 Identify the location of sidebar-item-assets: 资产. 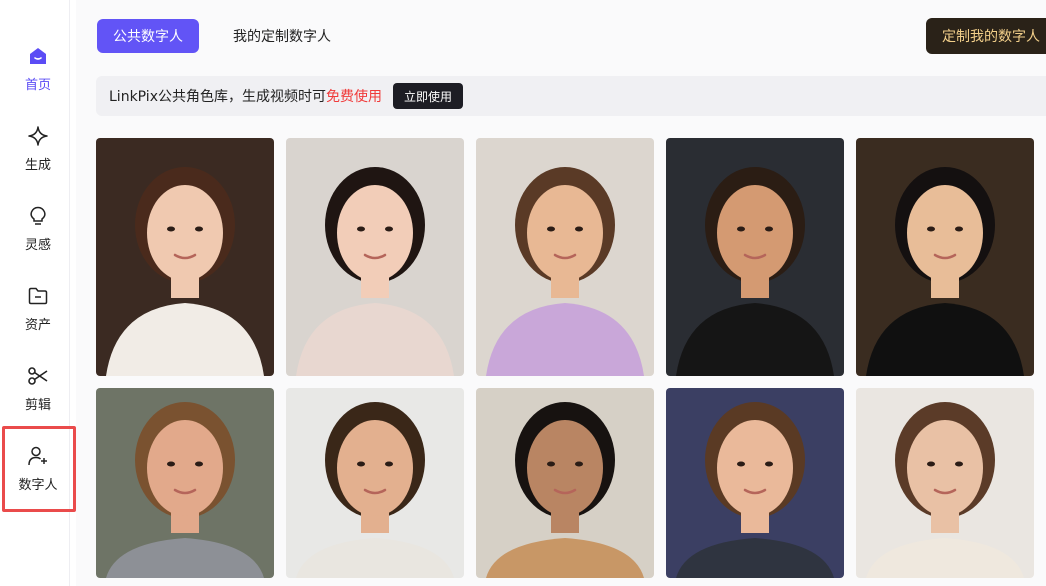
(38, 308).